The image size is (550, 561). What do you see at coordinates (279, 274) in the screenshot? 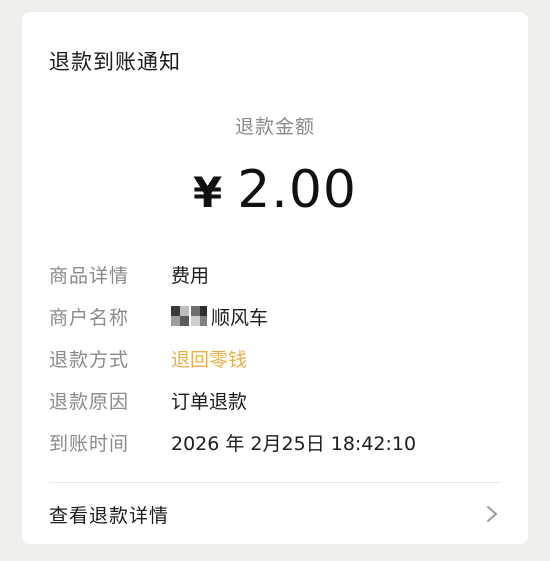
I see `detail-row-product: 商品详情 费用` at bounding box center [279, 274].